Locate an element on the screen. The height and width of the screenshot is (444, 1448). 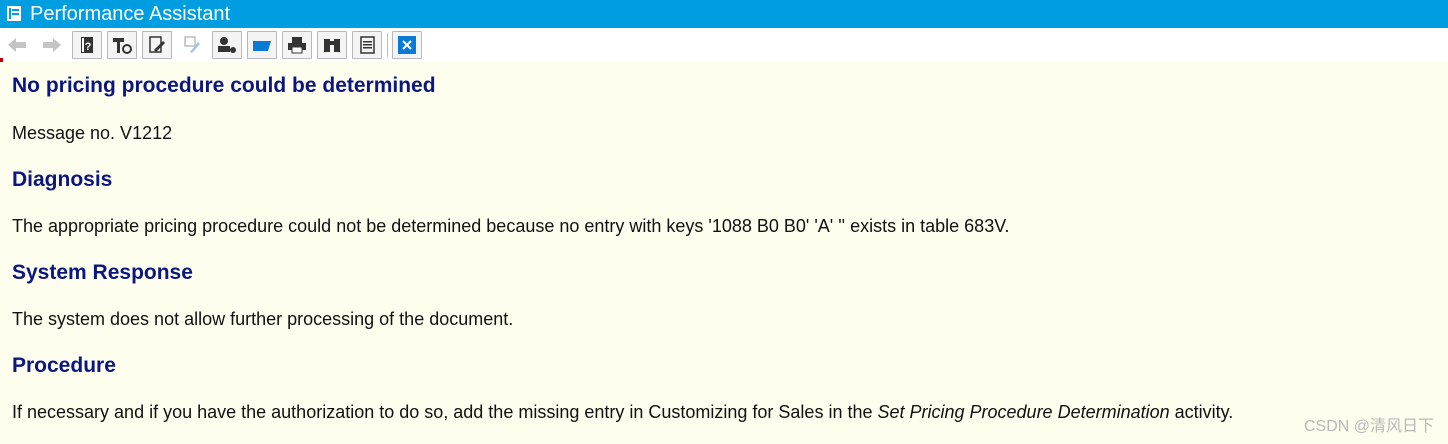
bookmark-button is located at coordinates (262, 45).